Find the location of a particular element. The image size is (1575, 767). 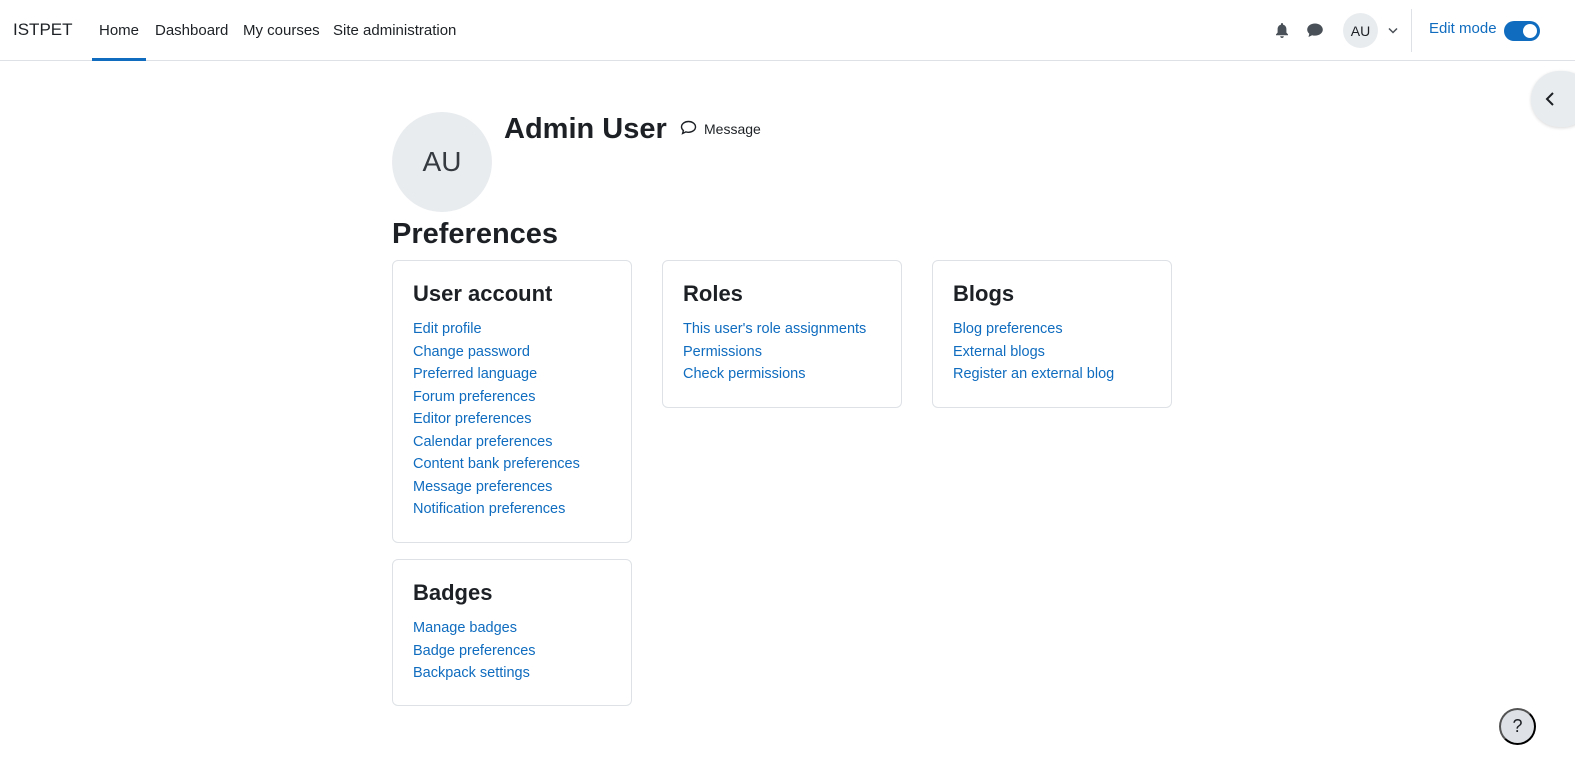

chevron-left-icon is located at coordinates (1550, 101).